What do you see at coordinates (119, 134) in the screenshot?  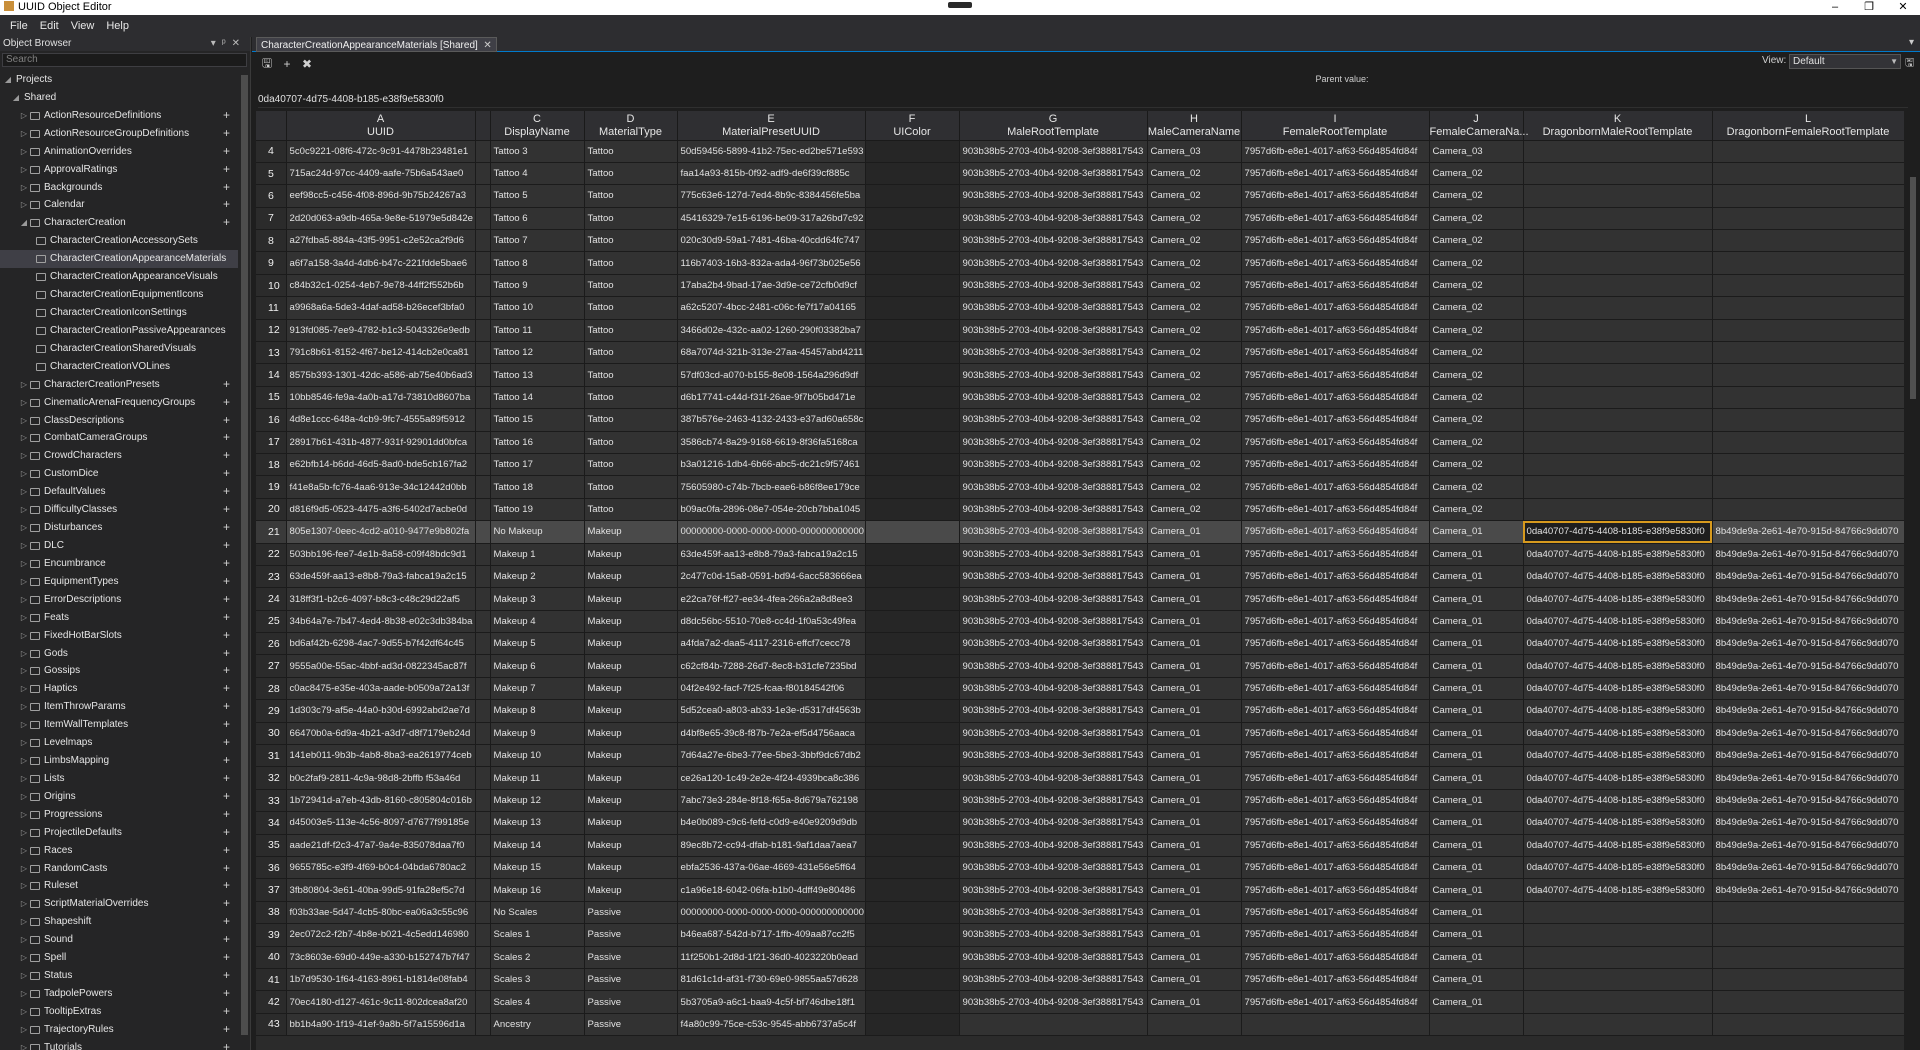 I see `tree-item: ▷ ActionResourceGroupDefinitions +` at bounding box center [119, 134].